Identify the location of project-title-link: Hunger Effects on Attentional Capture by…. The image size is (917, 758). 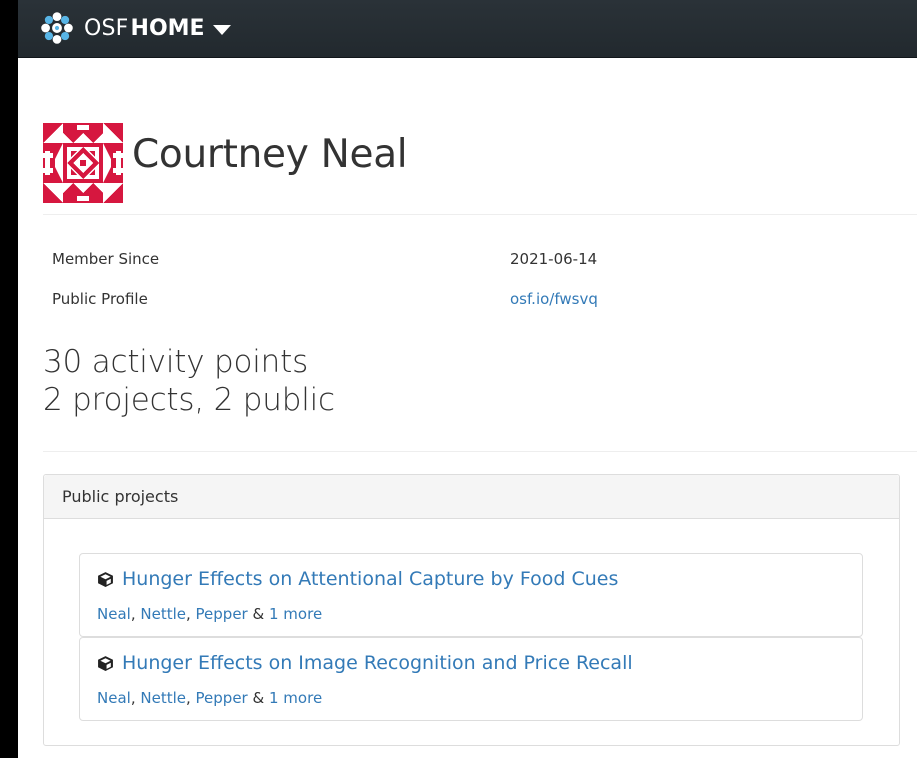
(370, 579).